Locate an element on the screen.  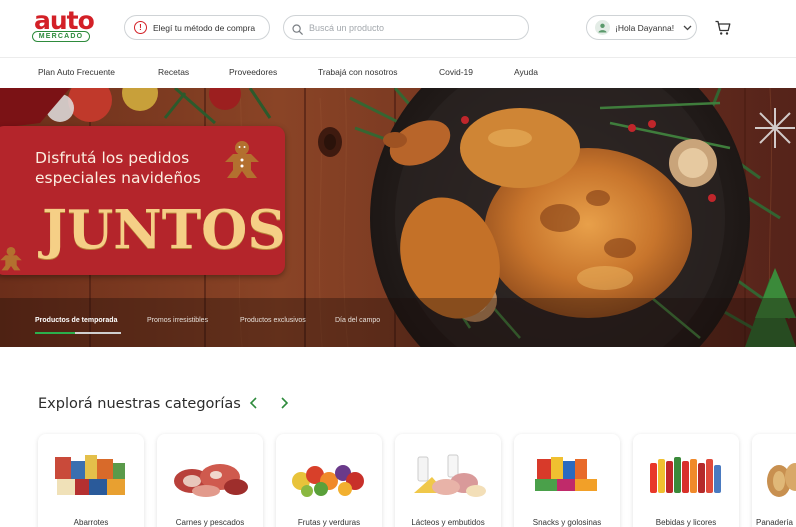
category-card-snacks: Snacks y golosinas is located at coordinates (567, 480).